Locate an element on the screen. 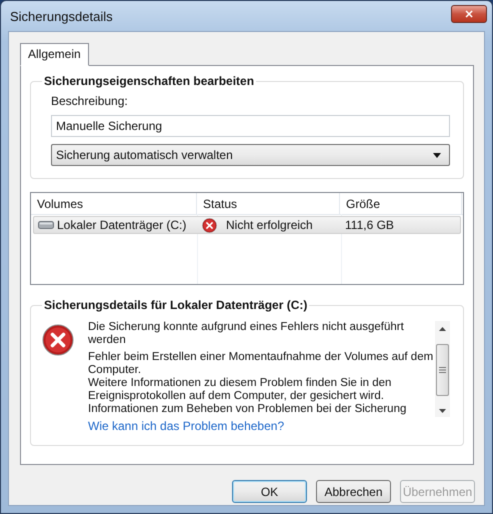 The image size is (493, 514). dropdown: Sicherung automatisch verwalten is located at coordinates (250, 155).